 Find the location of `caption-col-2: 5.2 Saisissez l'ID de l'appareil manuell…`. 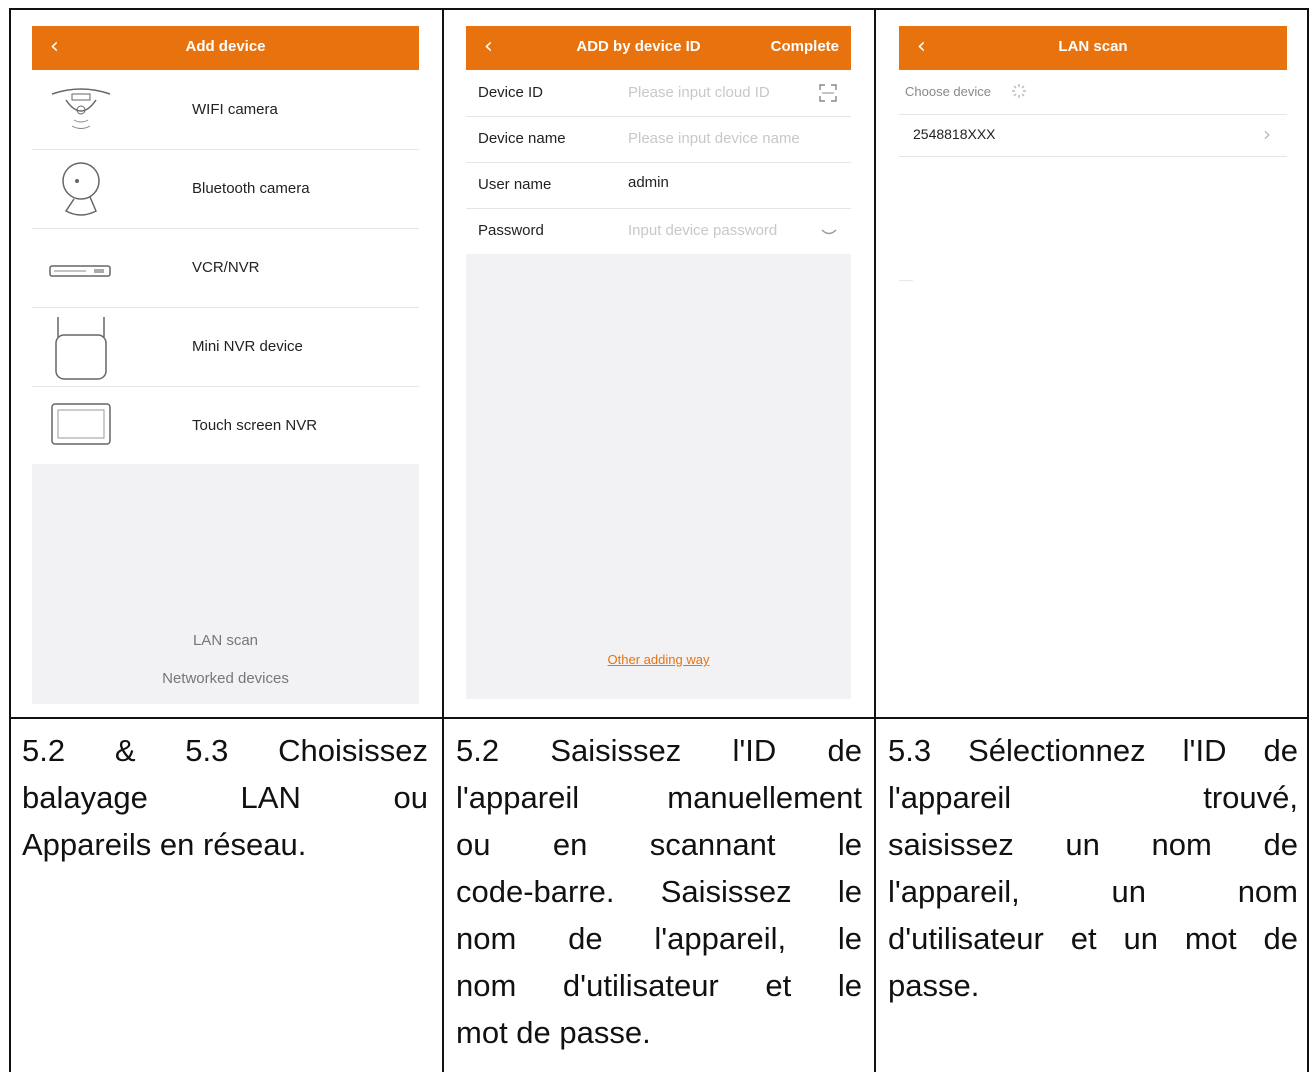

caption-col-2: 5.2 Saisissez l'ID de l'appareil manuell… is located at coordinates (659, 891).